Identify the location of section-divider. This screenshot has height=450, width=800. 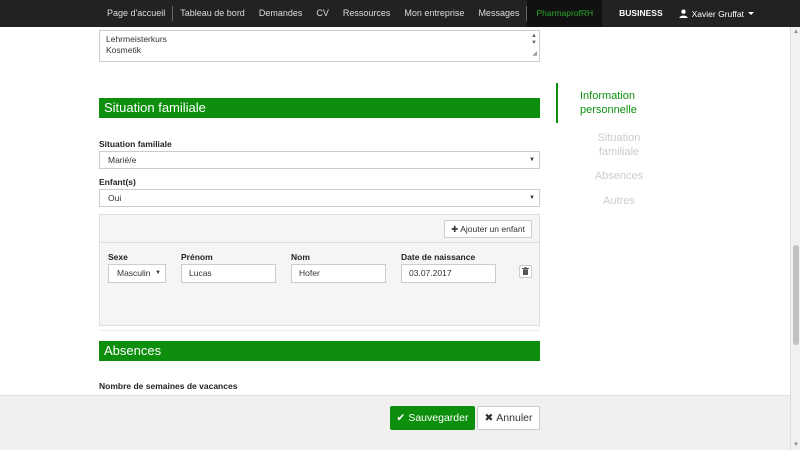
(319, 330).